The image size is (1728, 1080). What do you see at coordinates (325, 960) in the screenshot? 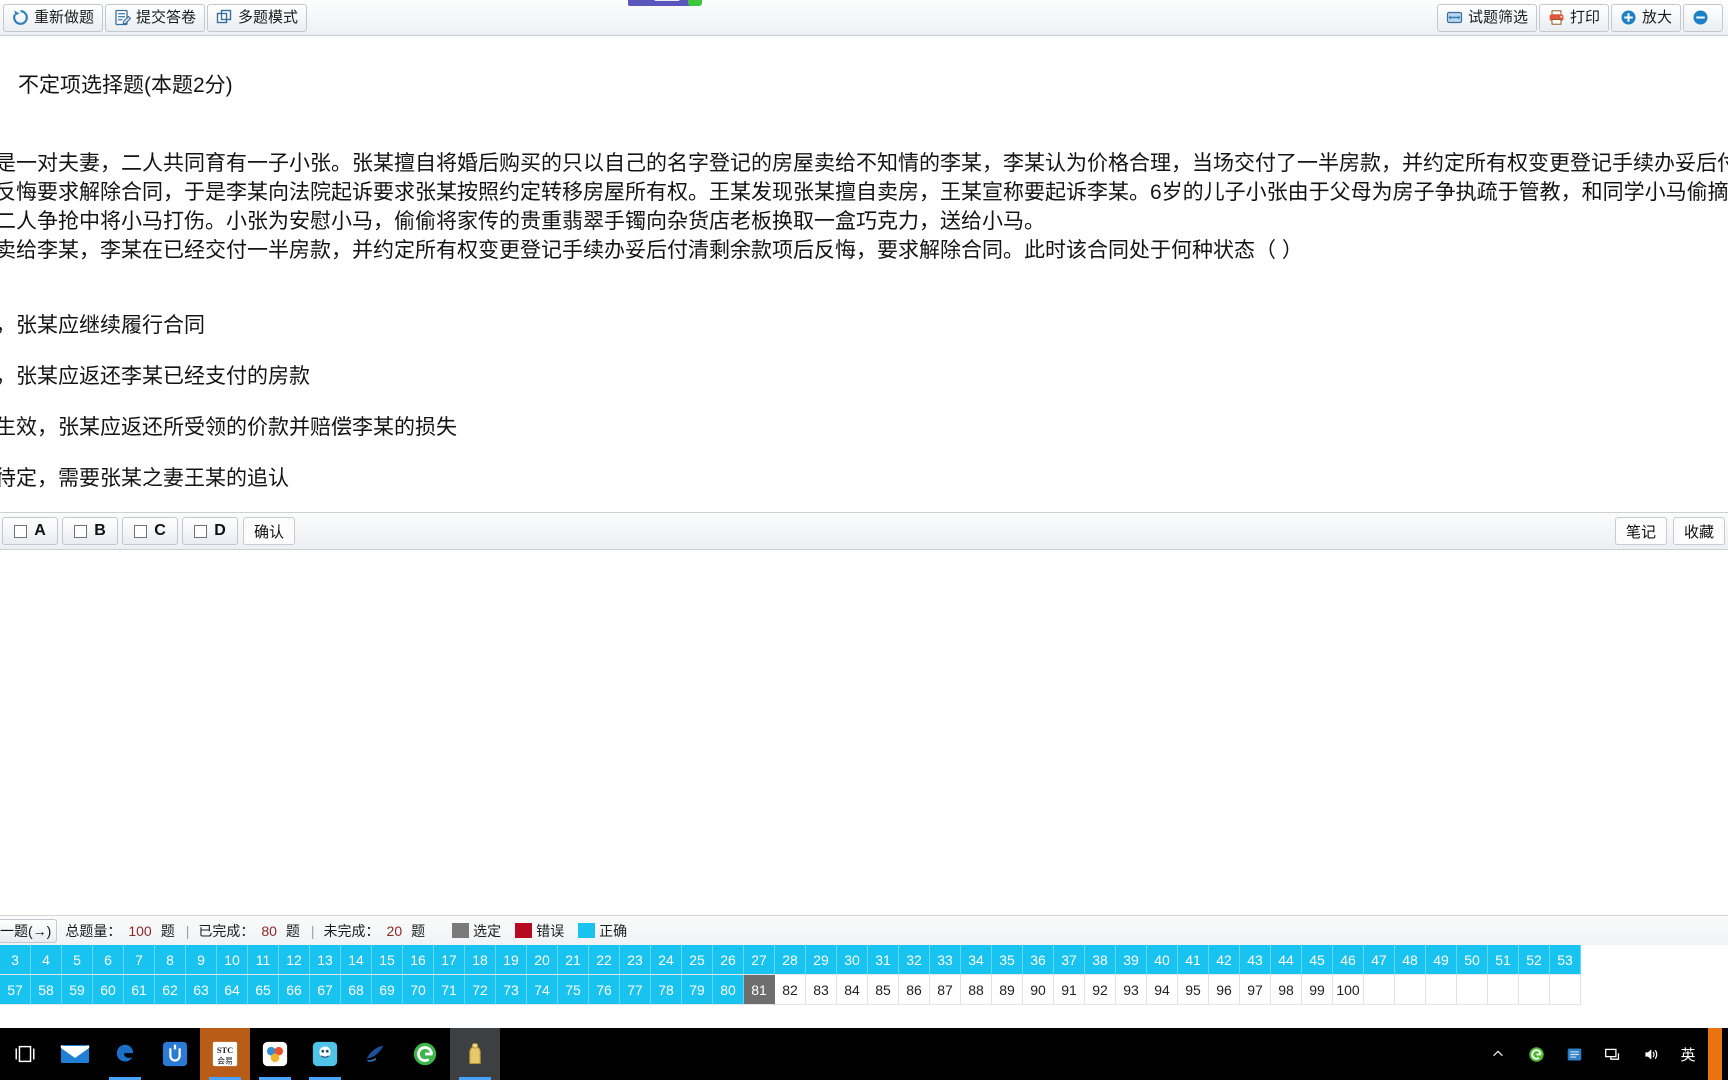
I see `question-cell: 13` at bounding box center [325, 960].